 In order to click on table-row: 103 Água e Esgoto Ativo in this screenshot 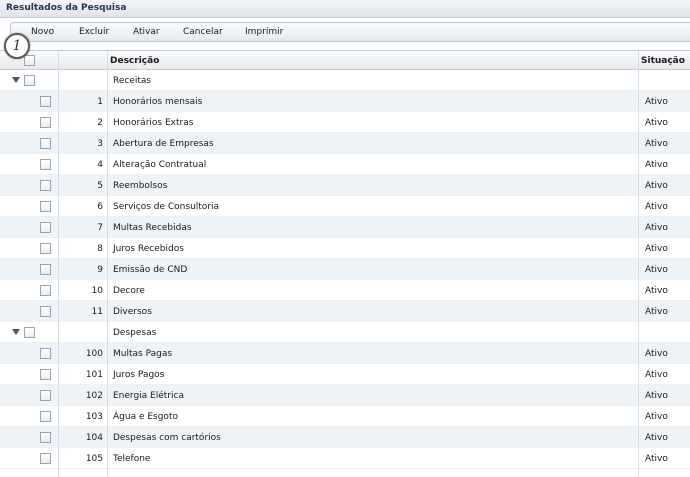, I will do `click(345, 416)`.